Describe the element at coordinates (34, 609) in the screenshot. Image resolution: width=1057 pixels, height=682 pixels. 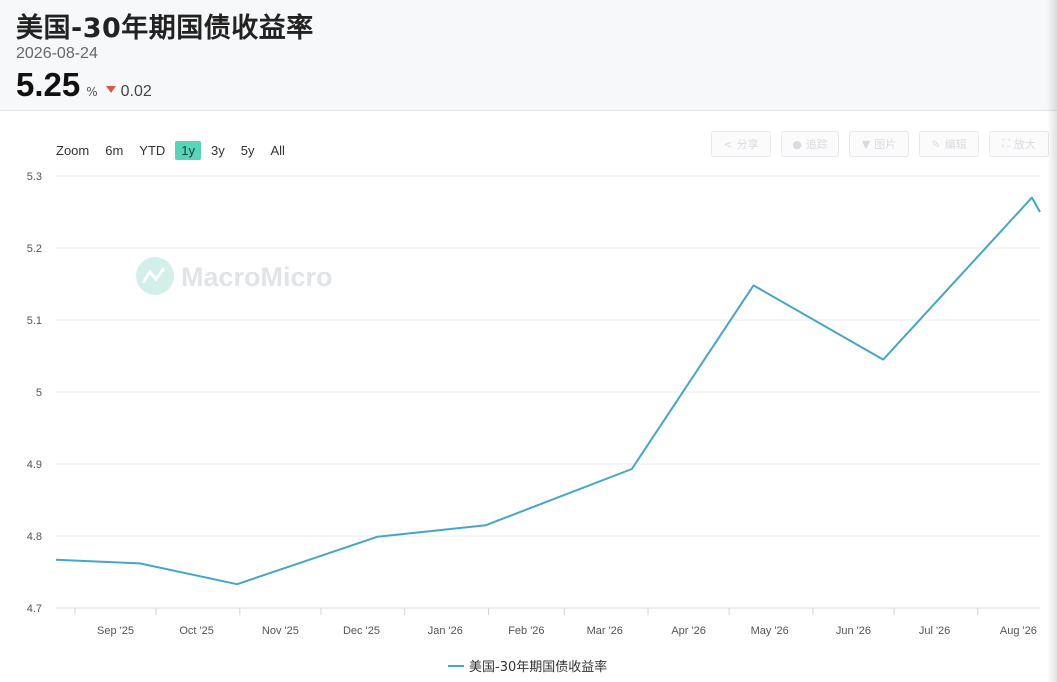
I see `y-tick-label: 4.7` at that location.